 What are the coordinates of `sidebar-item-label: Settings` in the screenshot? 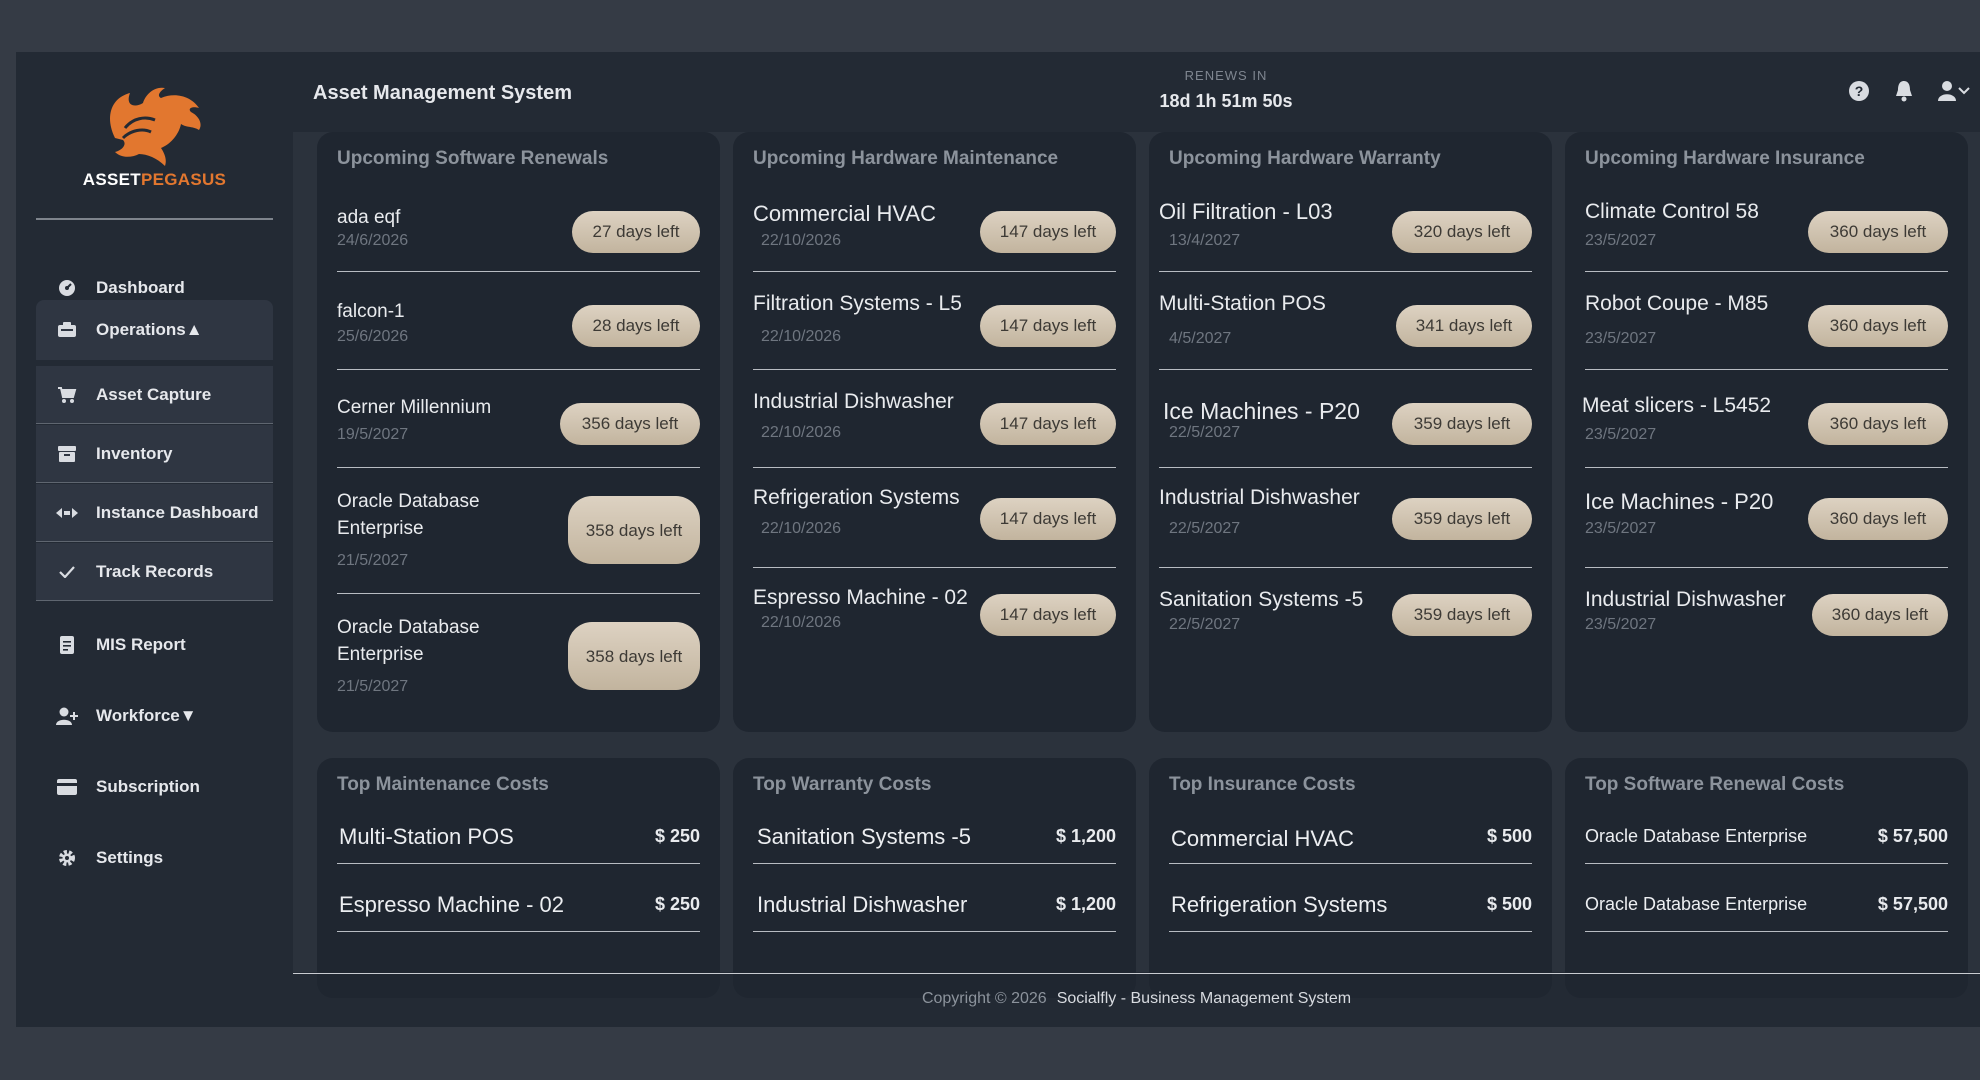 It's located at (130, 857).